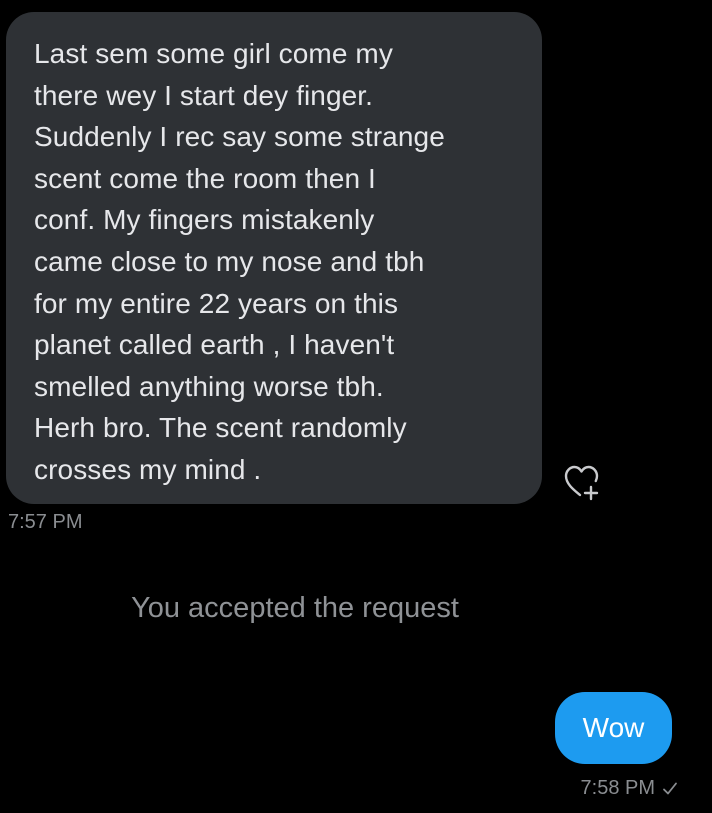 The image size is (712, 813). Describe the element at coordinates (670, 789) in the screenshot. I see `checkmark-icon` at that location.